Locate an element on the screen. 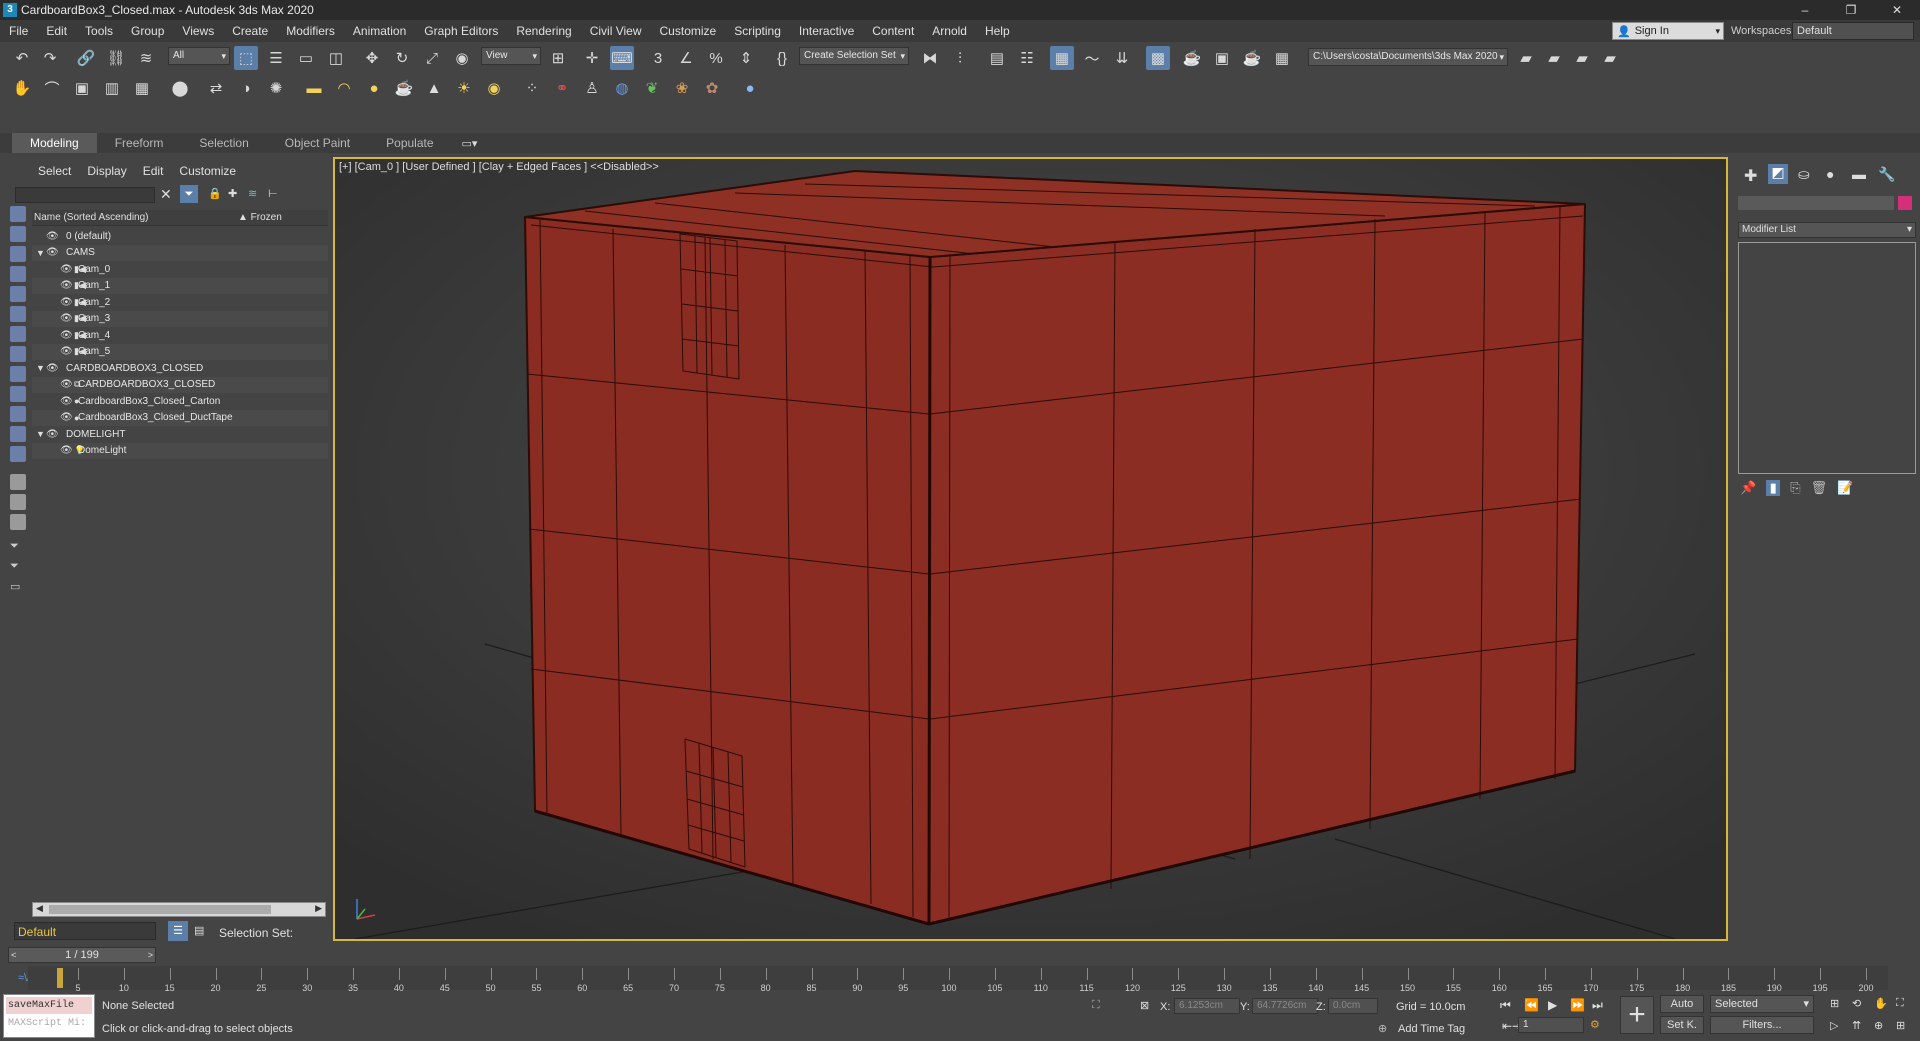  pan-icon: ✋ is located at coordinates (1881, 1003).